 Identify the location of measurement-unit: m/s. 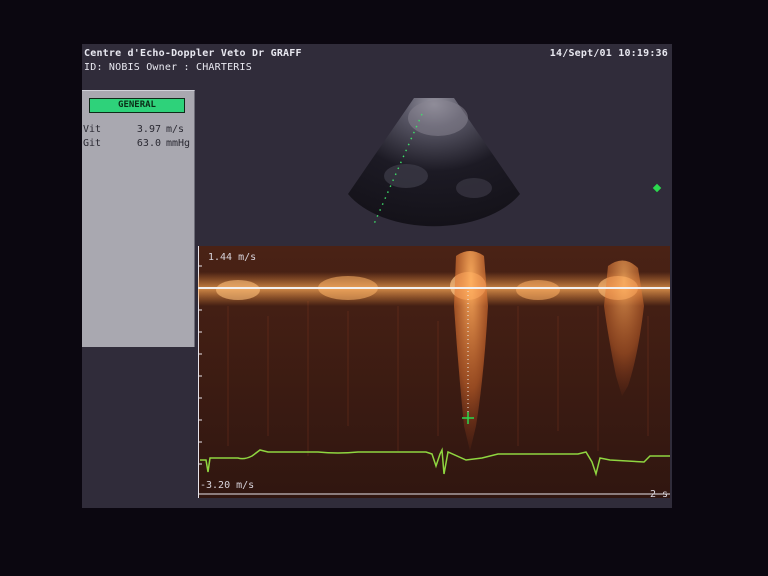
(175, 129).